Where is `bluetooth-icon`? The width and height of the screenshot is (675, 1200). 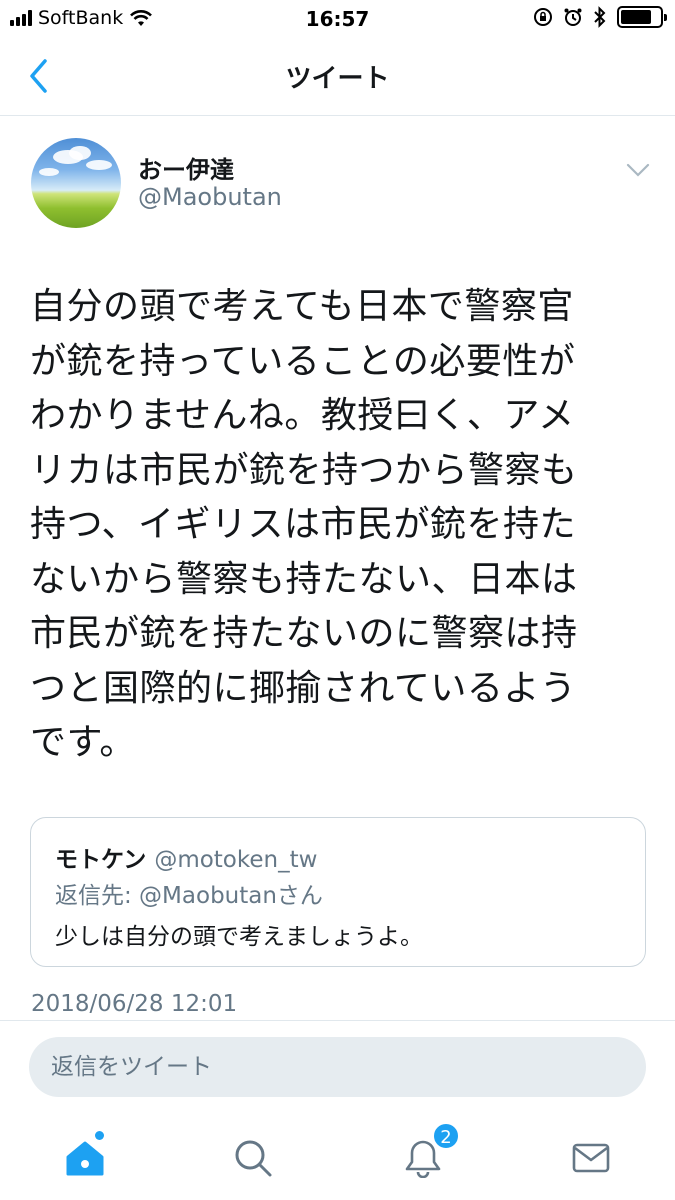 bluetooth-icon is located at coordinates (600, 17).